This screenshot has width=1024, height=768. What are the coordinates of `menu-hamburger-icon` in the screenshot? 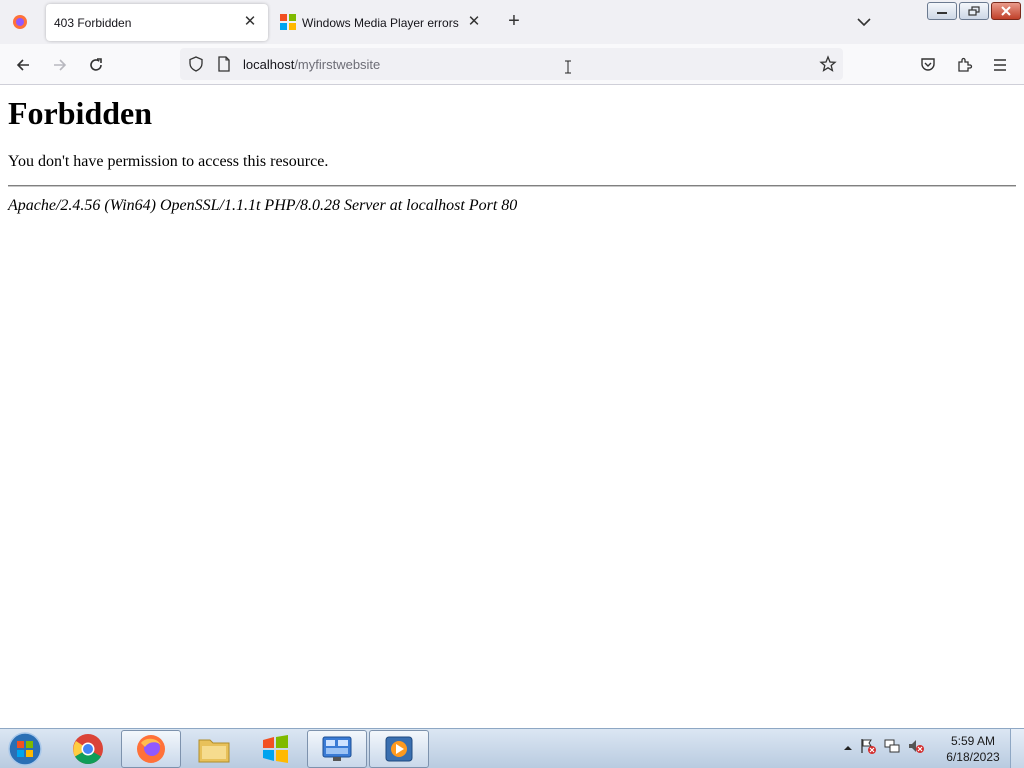 It's located at (1000, 65).